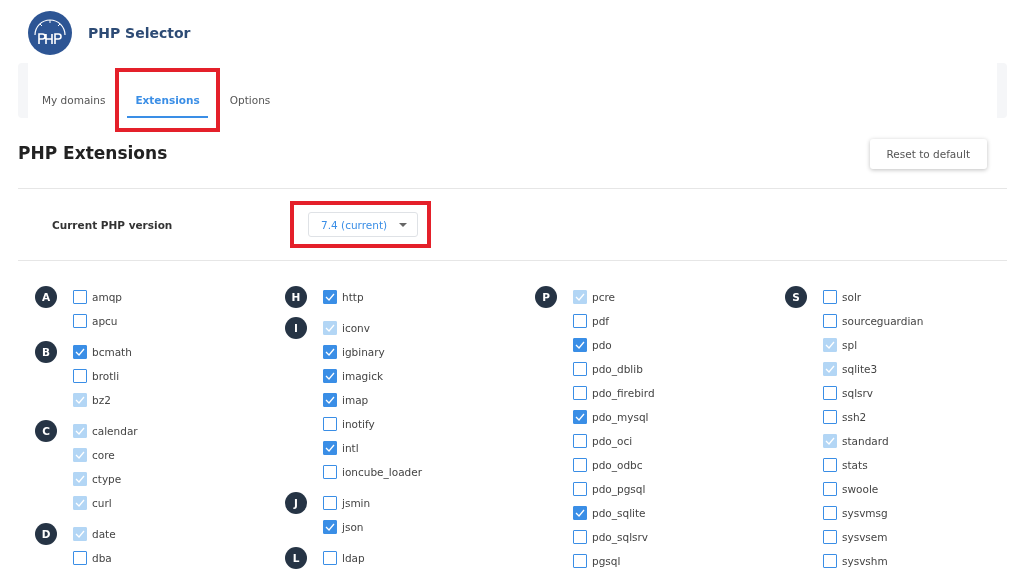 The height and width of the screenshot is (577, 1009). What do you see at coordinates (928, 154) in the screenshot?
I see `reset-button: Reset to default` at bounding box center [928, 154].